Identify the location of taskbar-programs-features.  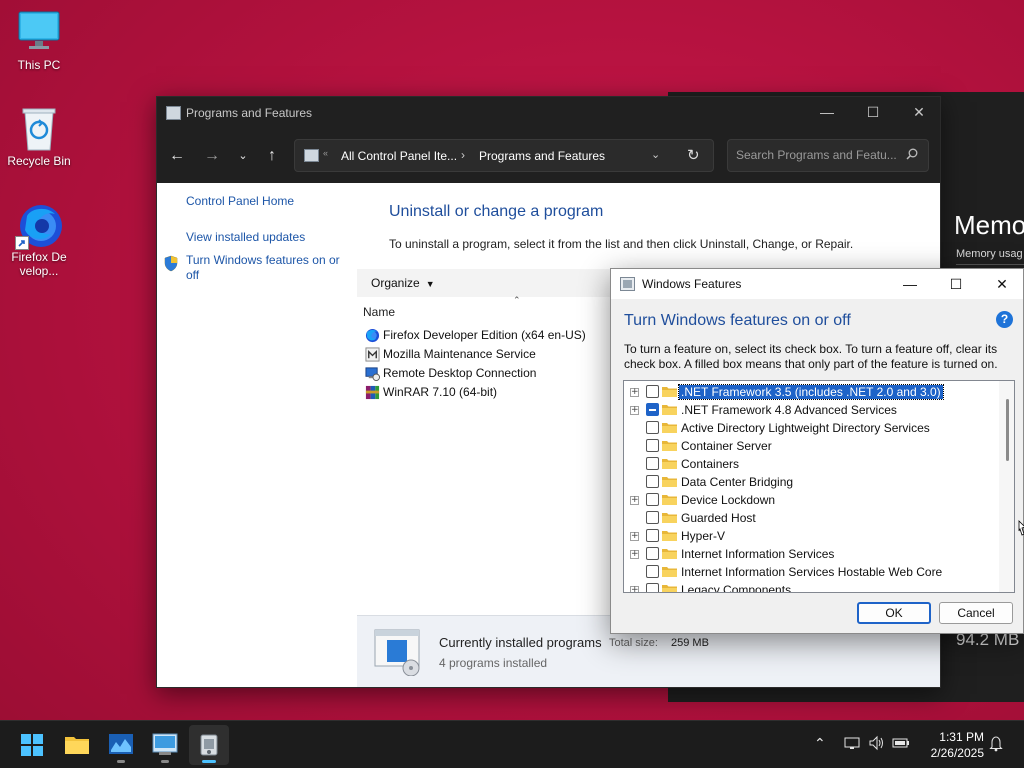
(209, 745).